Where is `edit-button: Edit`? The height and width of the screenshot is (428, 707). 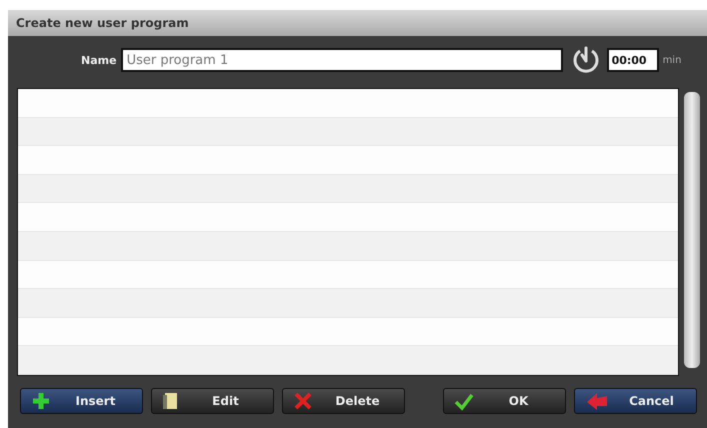 edit-button: Edit is located at coordinates (212, 401).